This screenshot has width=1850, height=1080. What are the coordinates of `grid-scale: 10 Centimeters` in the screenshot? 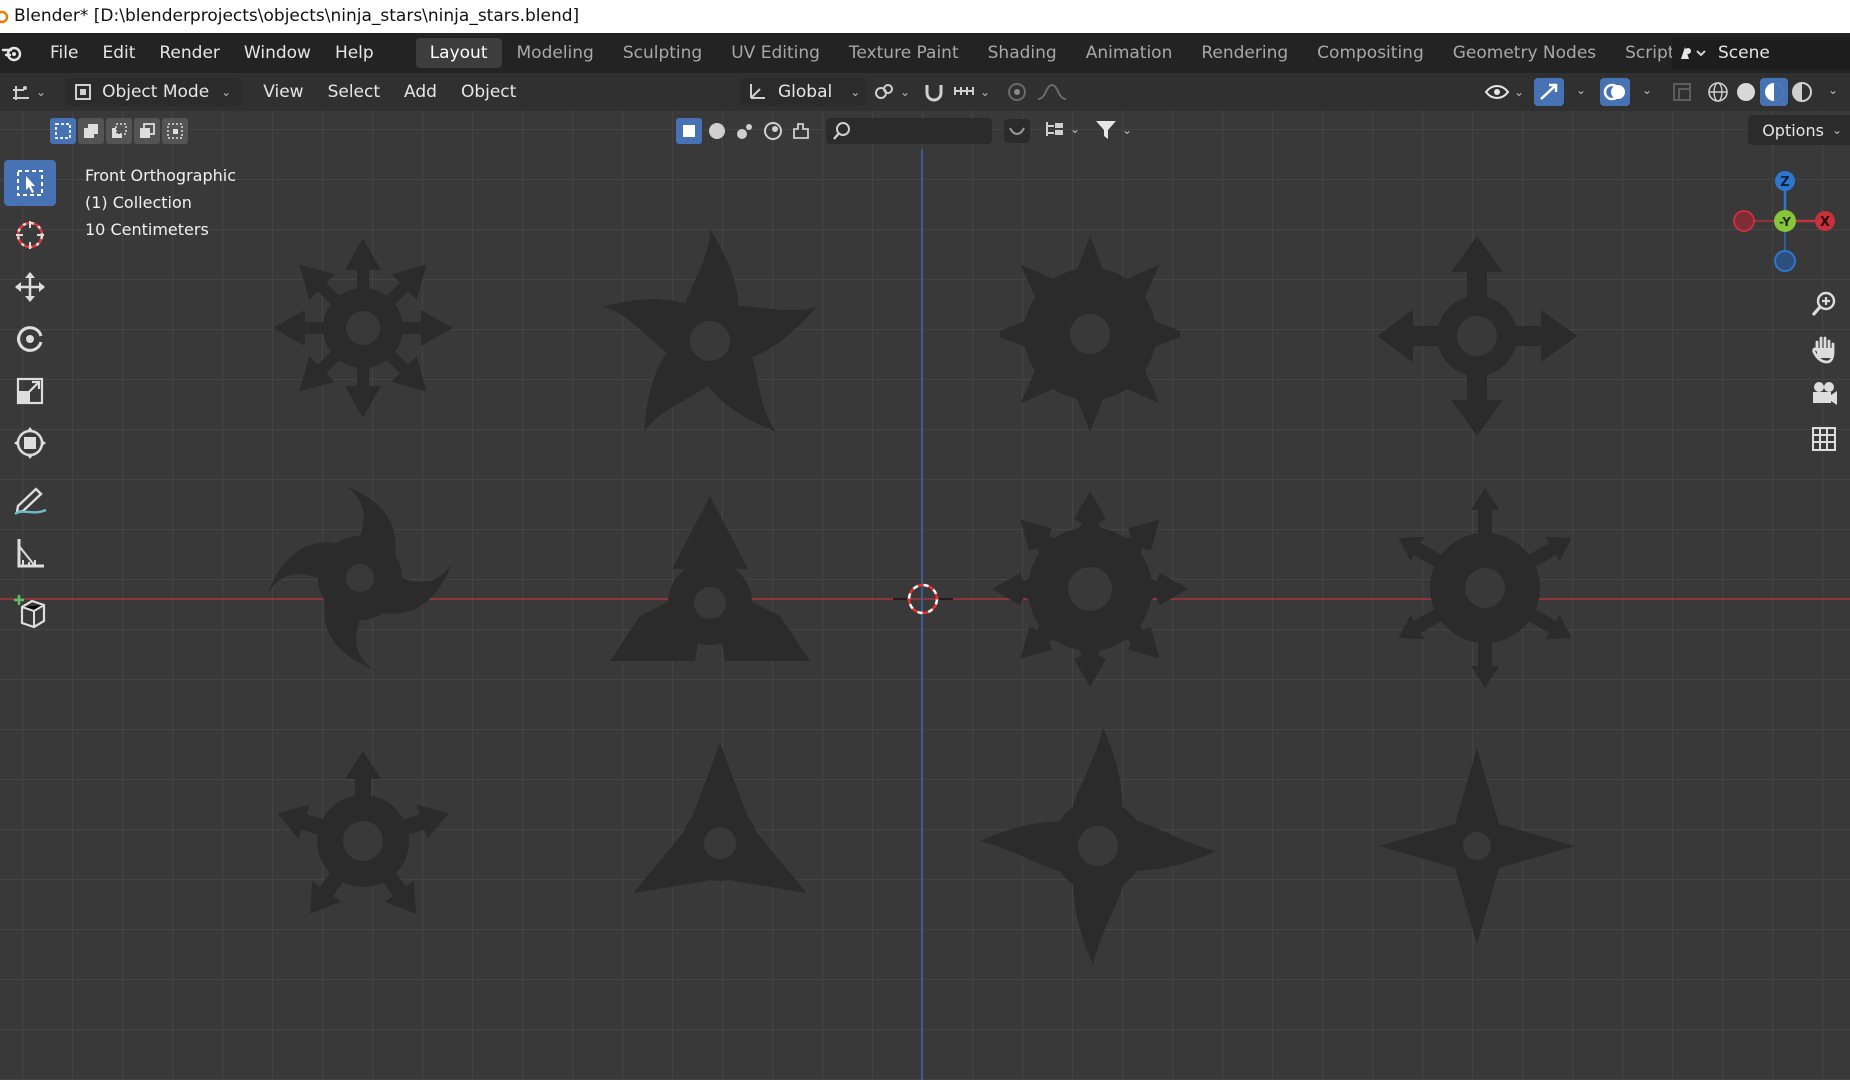 It's located at (147, 229).